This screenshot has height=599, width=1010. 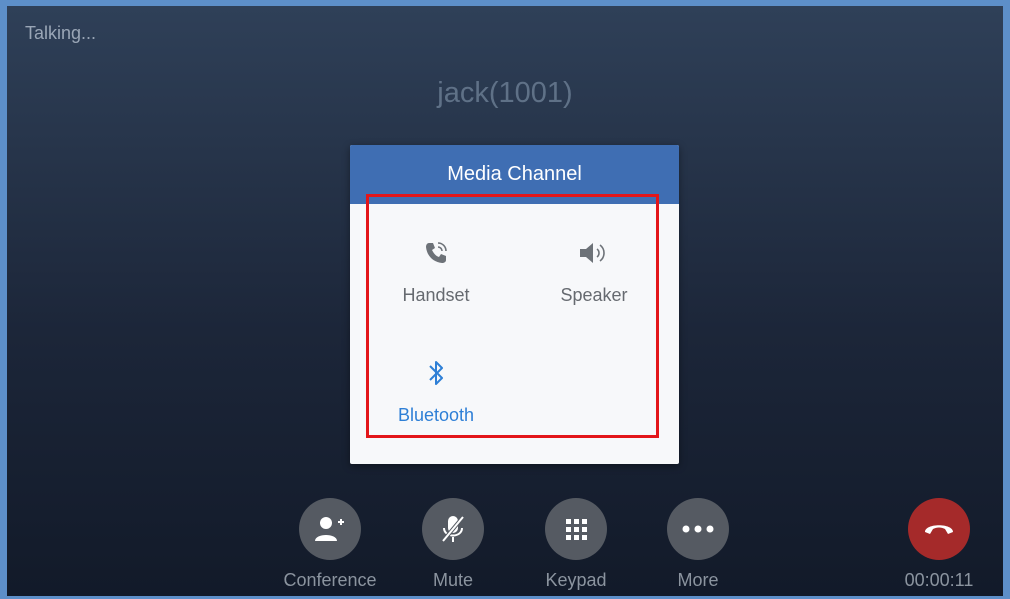 I want to click on more-icon, so click(x=698, y=529).